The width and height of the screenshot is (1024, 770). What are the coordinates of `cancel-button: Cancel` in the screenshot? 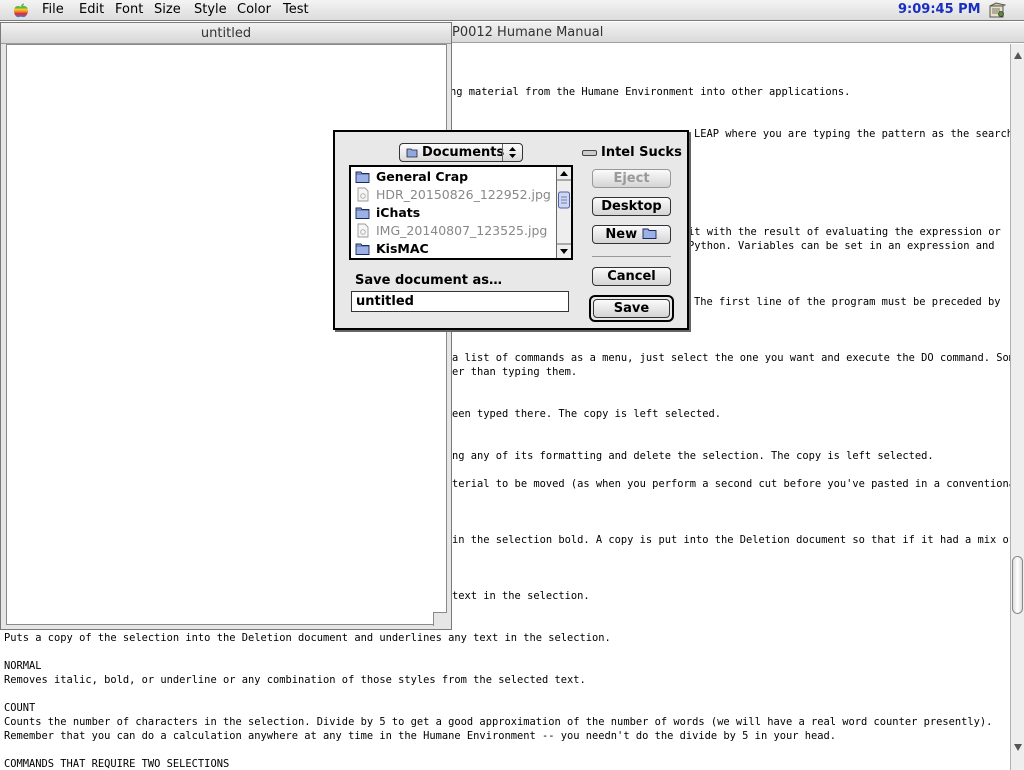 It's located at (631, 276).